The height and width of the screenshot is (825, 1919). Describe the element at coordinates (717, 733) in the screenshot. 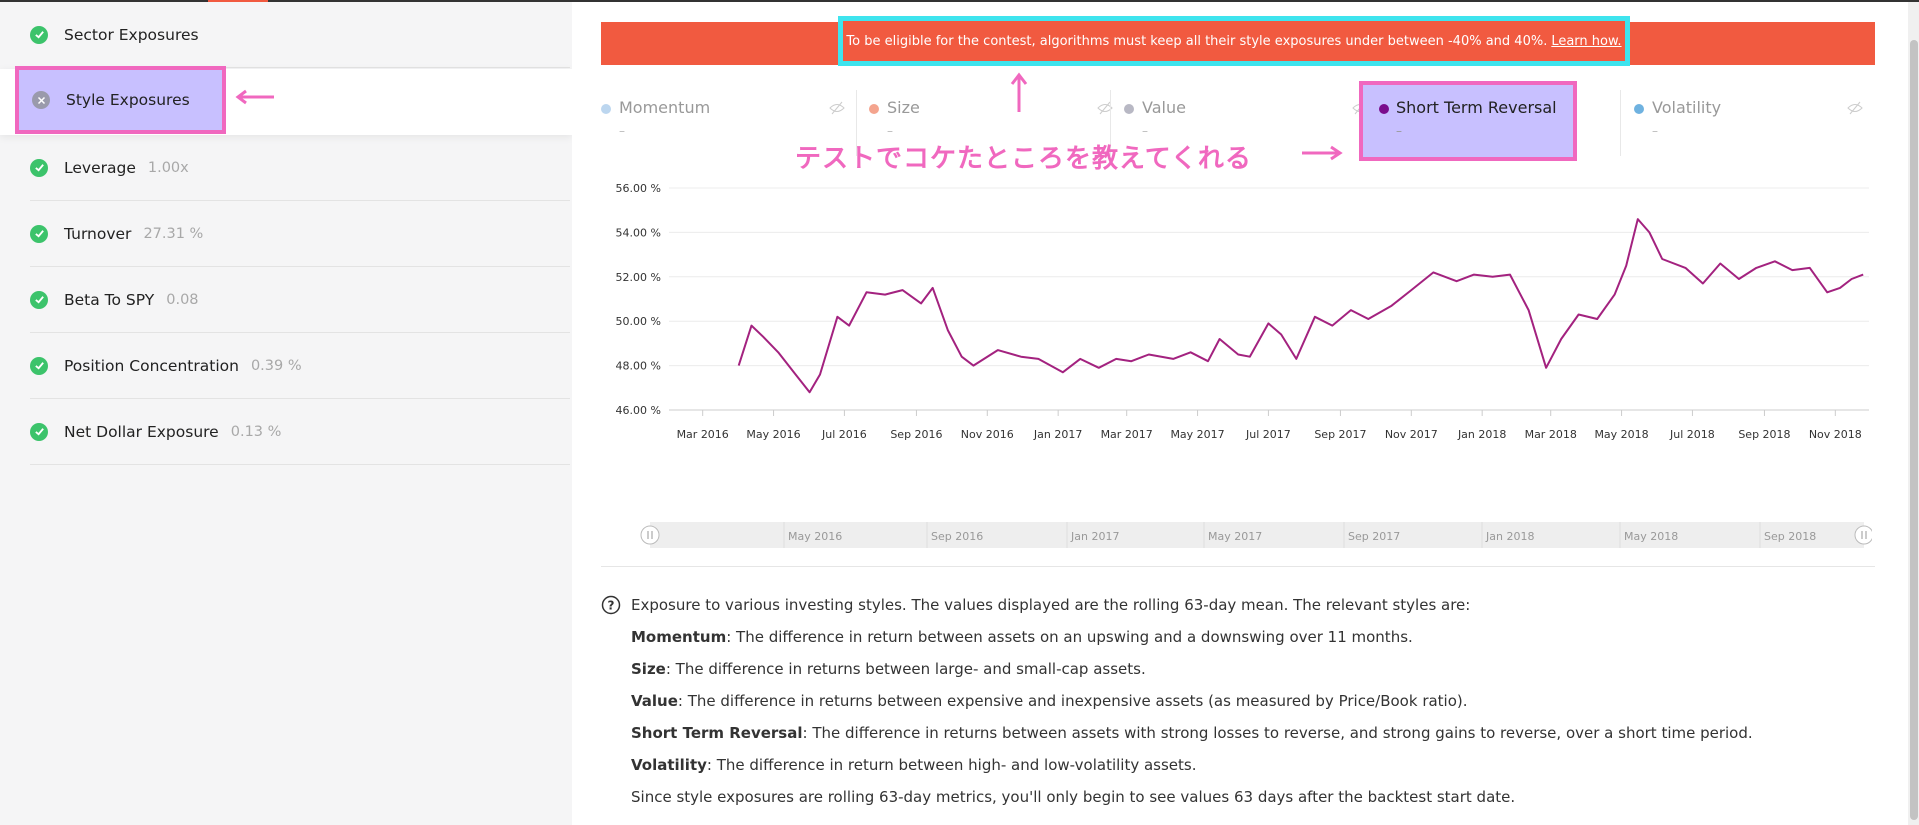

I see `style-term: Short Term Reversal` at that location.